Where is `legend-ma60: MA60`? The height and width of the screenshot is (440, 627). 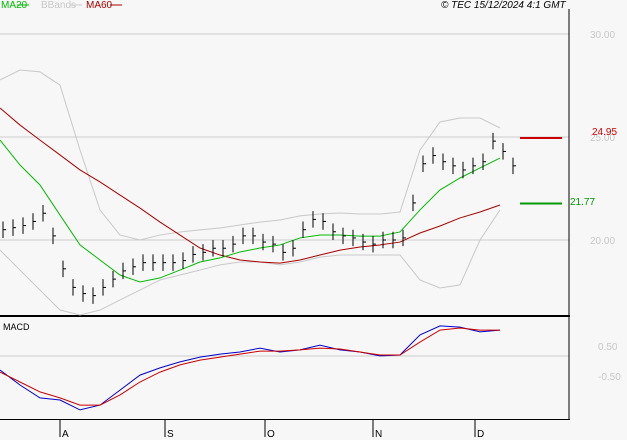
legend-ma60: MA60 is located at coordinates (99, 5).